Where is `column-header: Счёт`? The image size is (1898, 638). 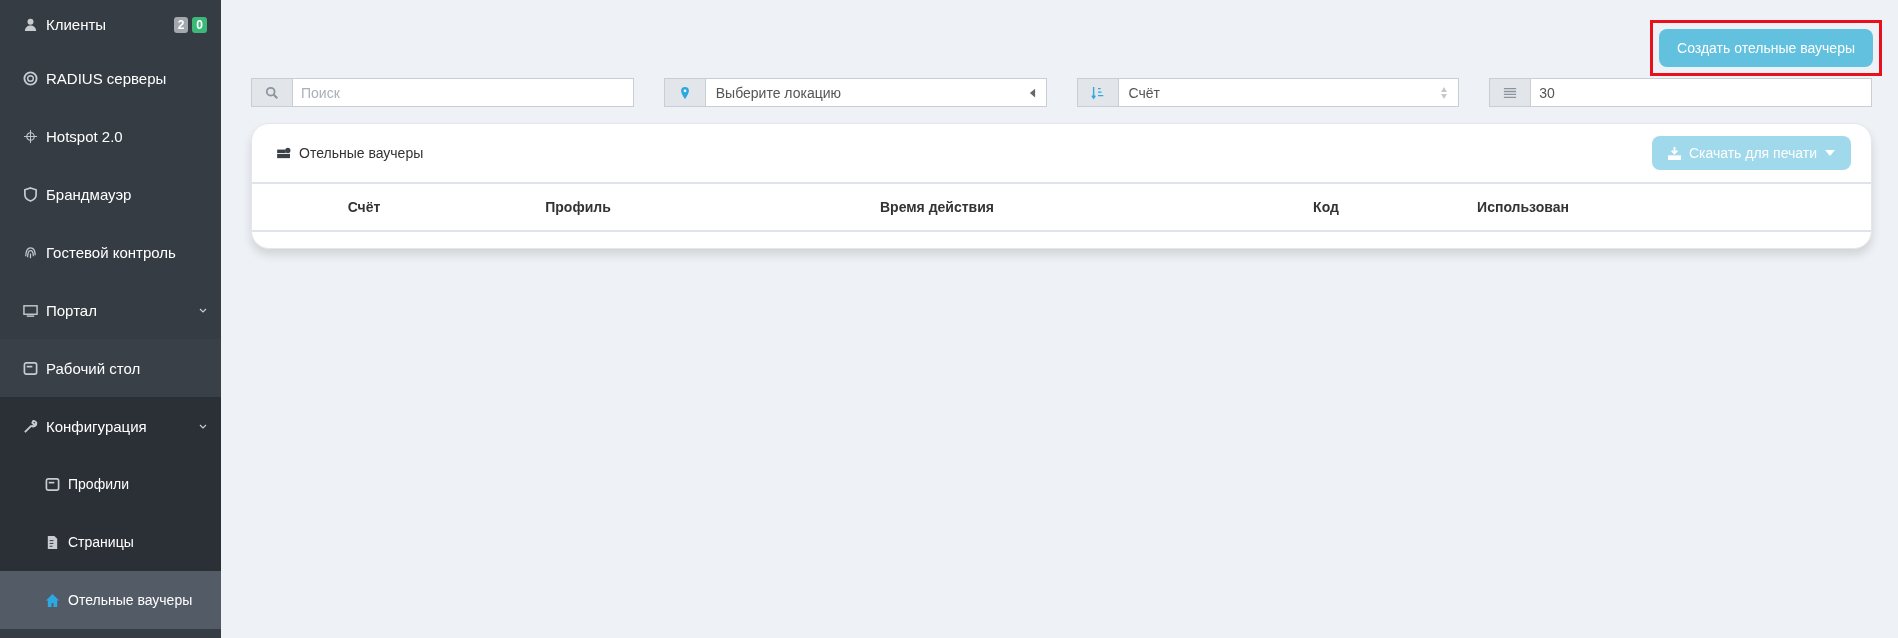 column-header: Счёт is located at coordinates (364, 207).